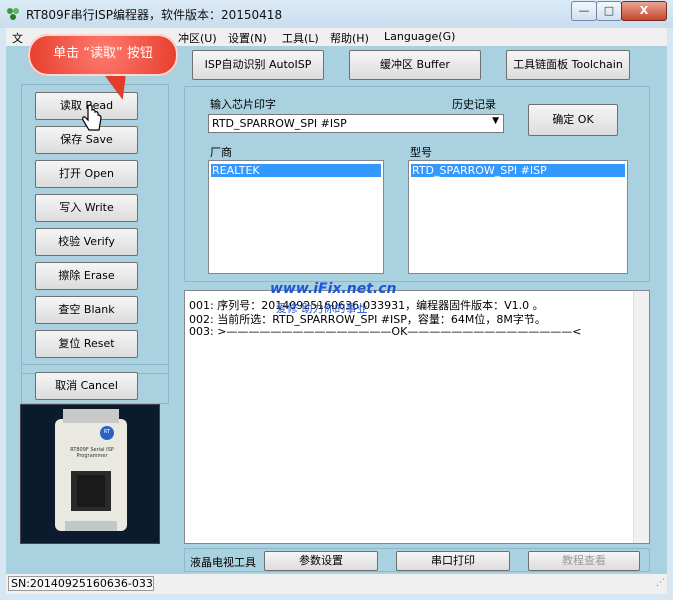 This screenshot has width=673, height=600. Describe the element at coordinates (322, 308) in the screenshot. I see `watermark-slogan: 爱修 助力你的事业` at that location.